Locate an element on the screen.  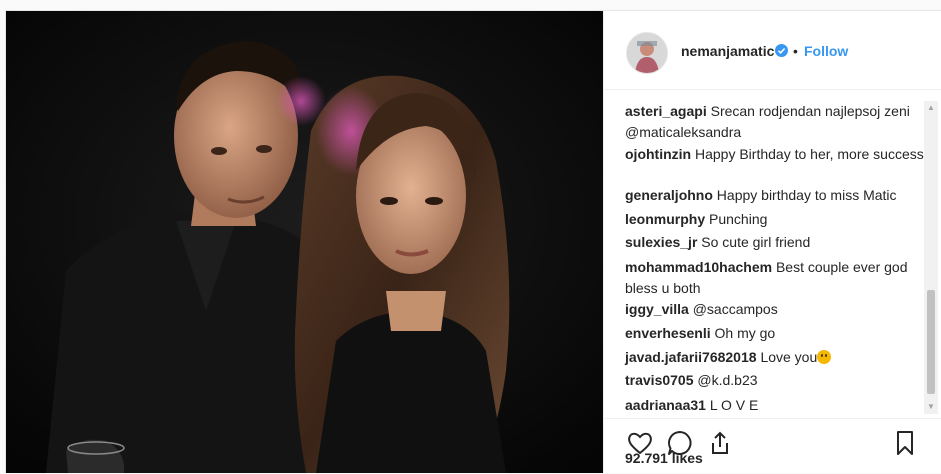
scroll-up-arrow-icon: ▲ is located at coordinates (931, 108).